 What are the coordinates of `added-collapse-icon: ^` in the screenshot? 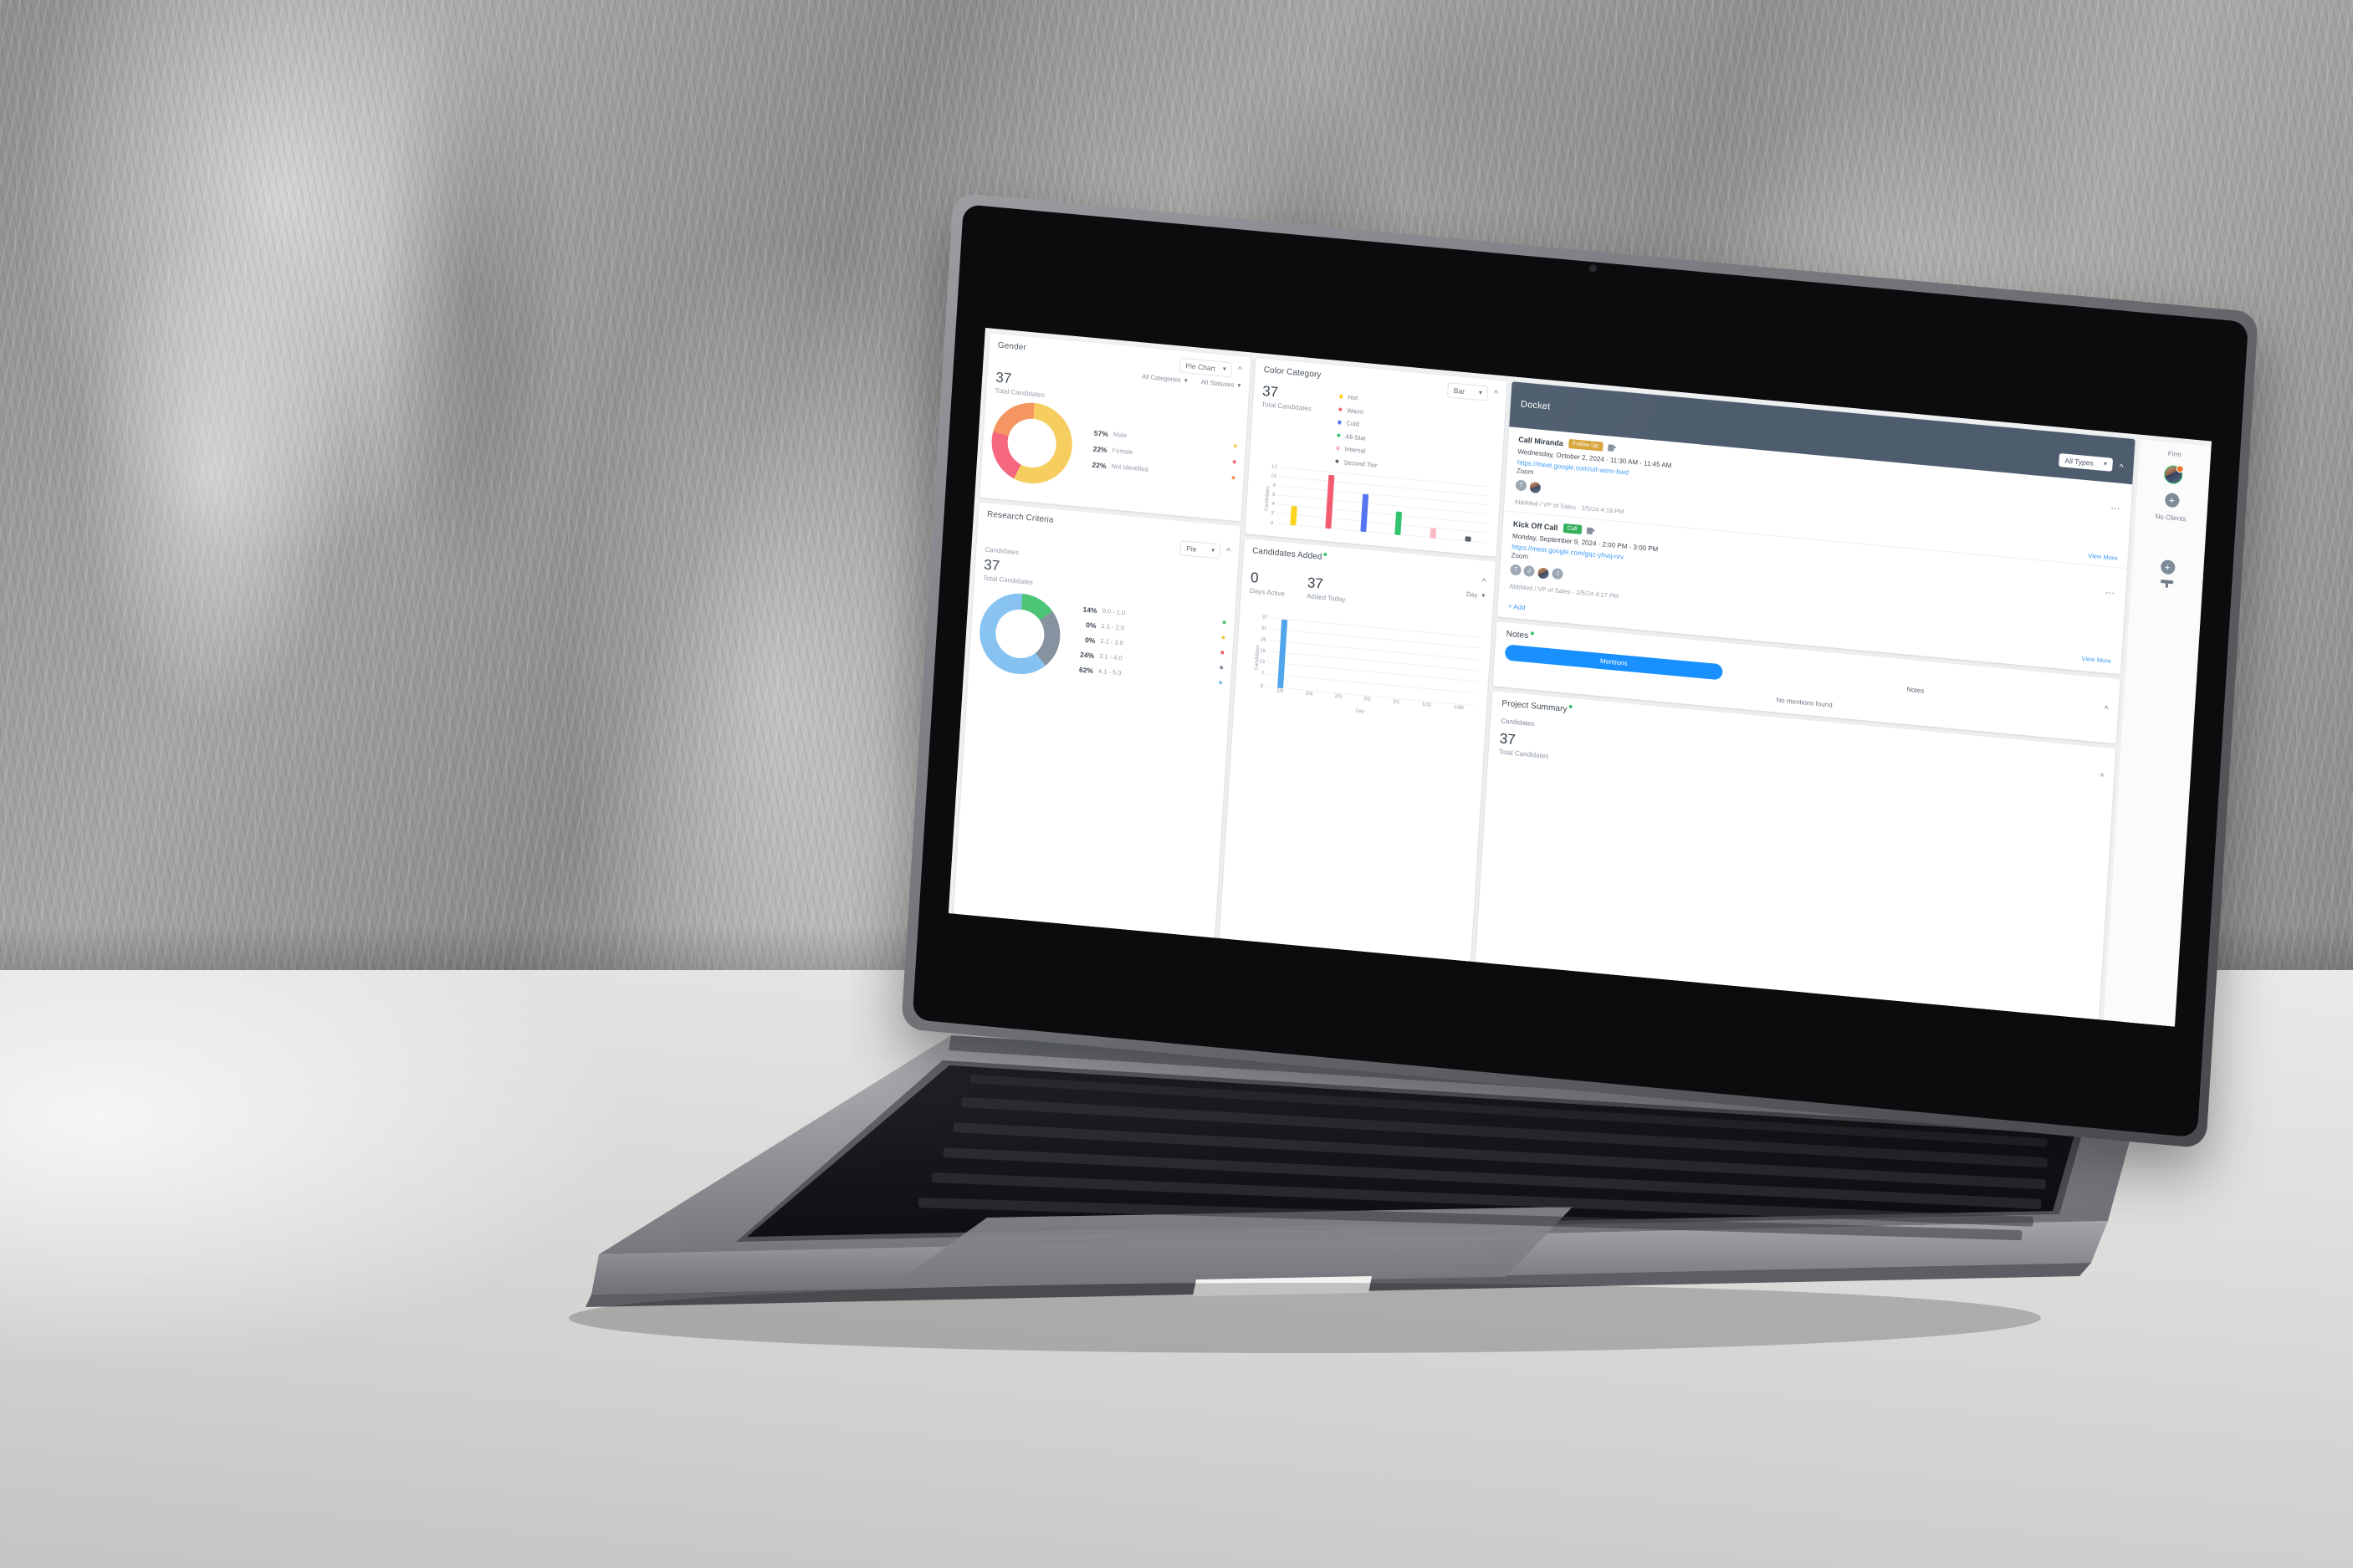 It's located at (1483, 582).